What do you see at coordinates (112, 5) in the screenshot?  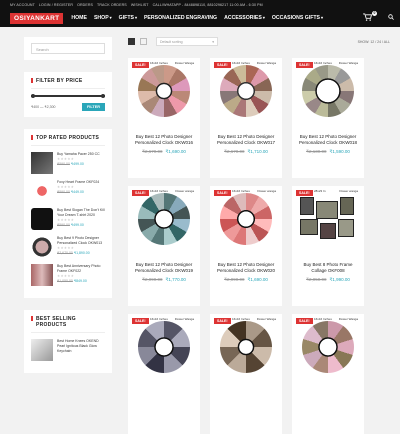 I see `topbar-link: TRACK ORDERS` at bounding box center [112, 5].